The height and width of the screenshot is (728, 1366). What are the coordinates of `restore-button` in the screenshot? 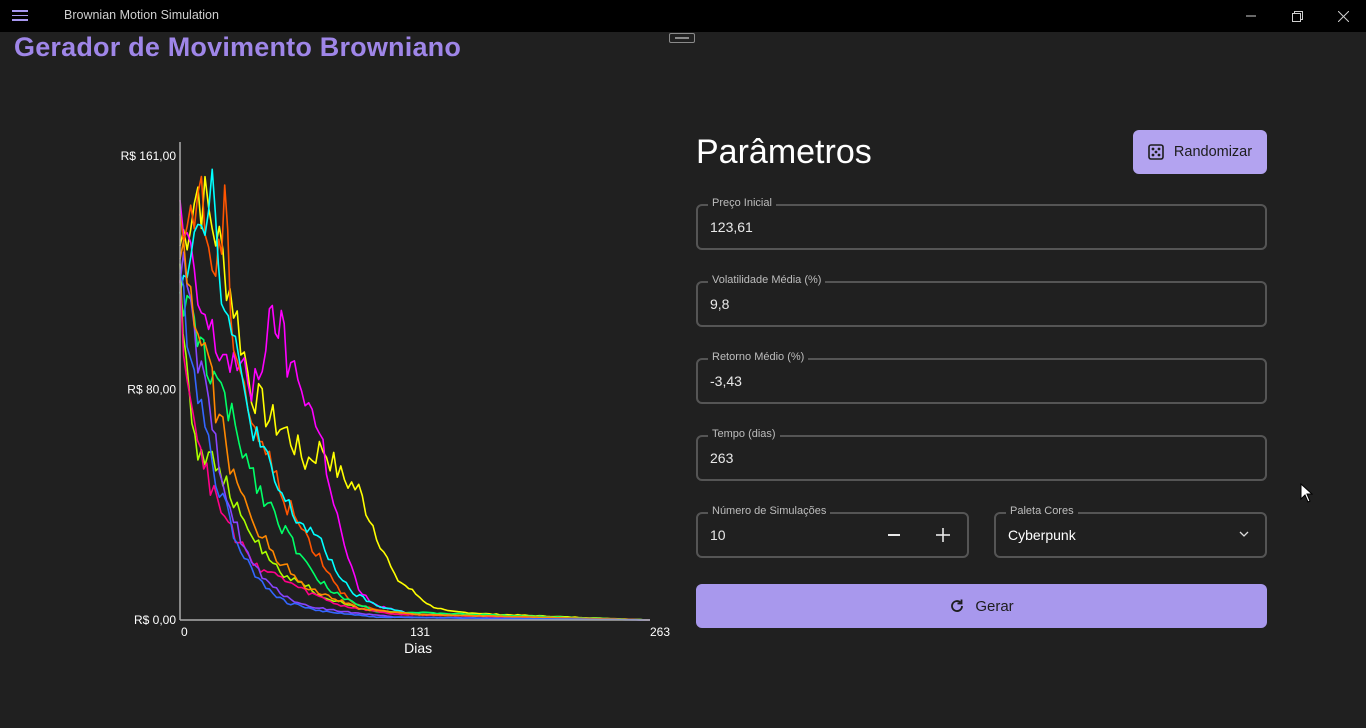 It's located at (1297, 16).